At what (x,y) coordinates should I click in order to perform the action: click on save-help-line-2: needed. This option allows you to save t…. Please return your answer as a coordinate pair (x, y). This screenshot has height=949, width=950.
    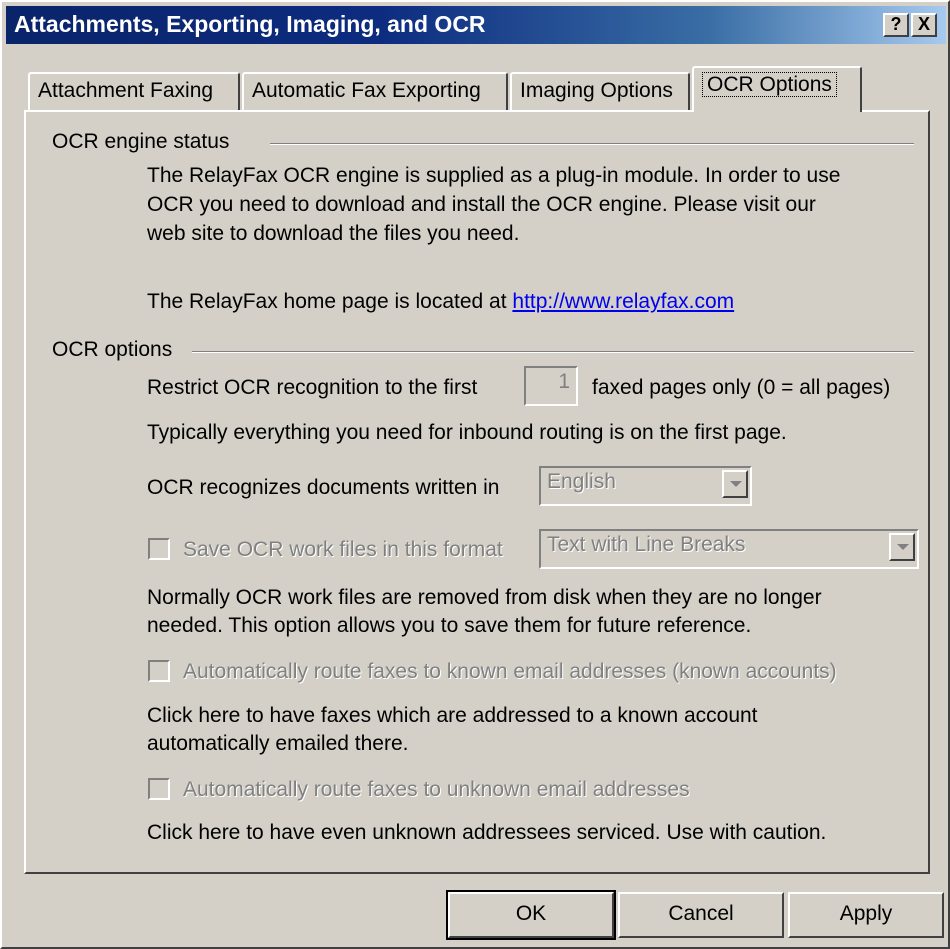
    Looking at the image, I should click on (449, 625).